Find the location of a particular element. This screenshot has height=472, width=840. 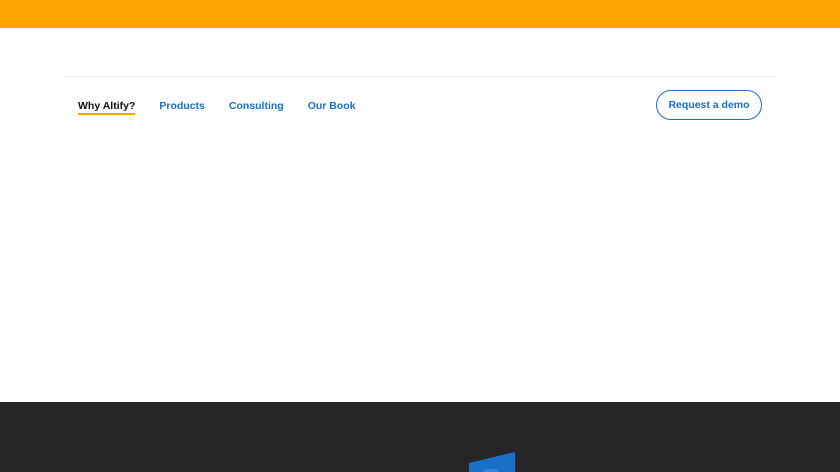

nav-item-our-book: Our Book is located at coordinates (332, 105).